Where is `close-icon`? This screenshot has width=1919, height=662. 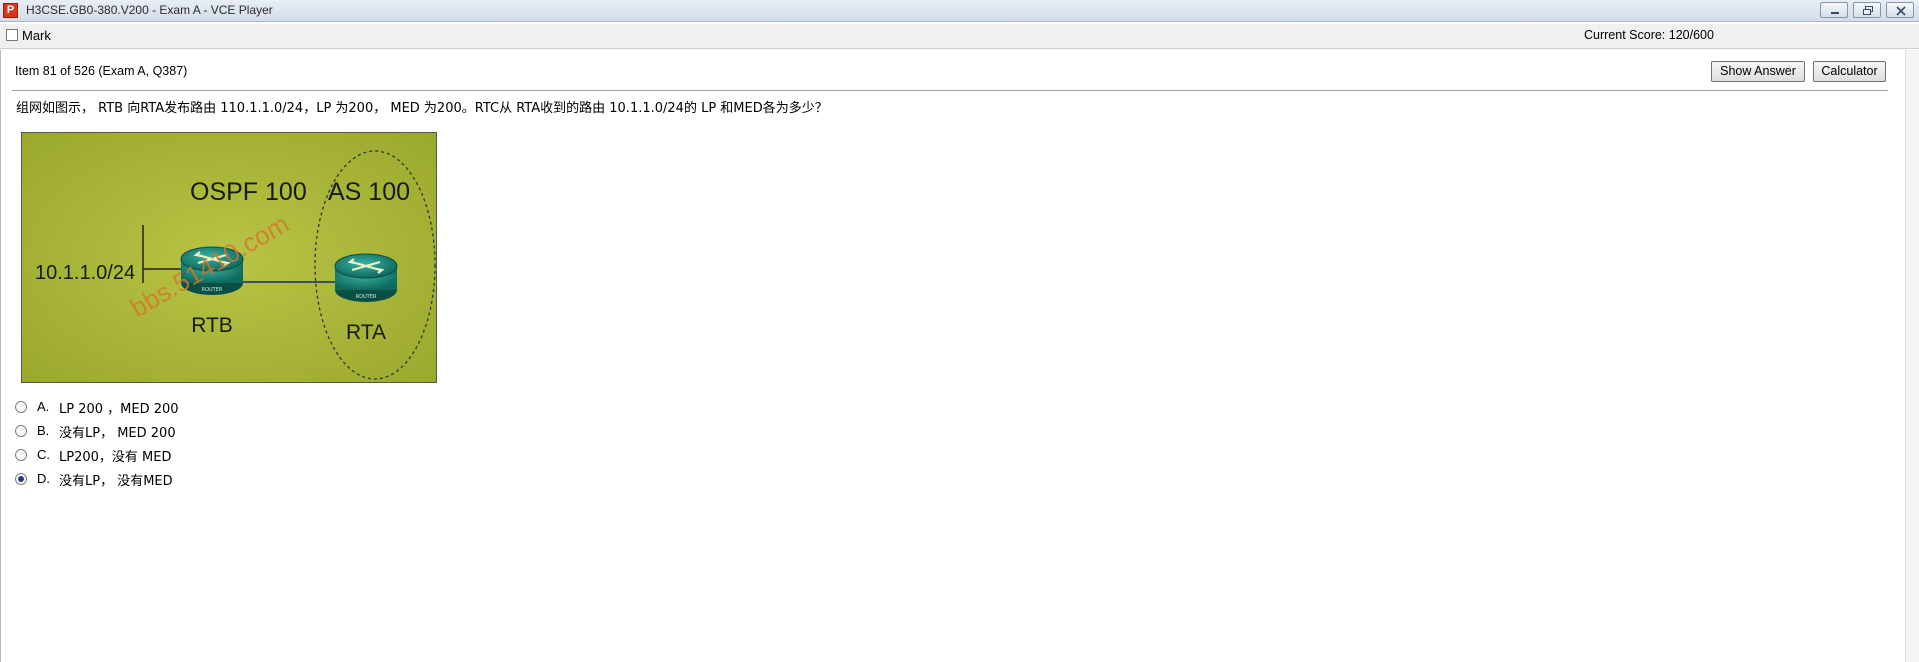
close-icon is located at coordinates (1901, 11).